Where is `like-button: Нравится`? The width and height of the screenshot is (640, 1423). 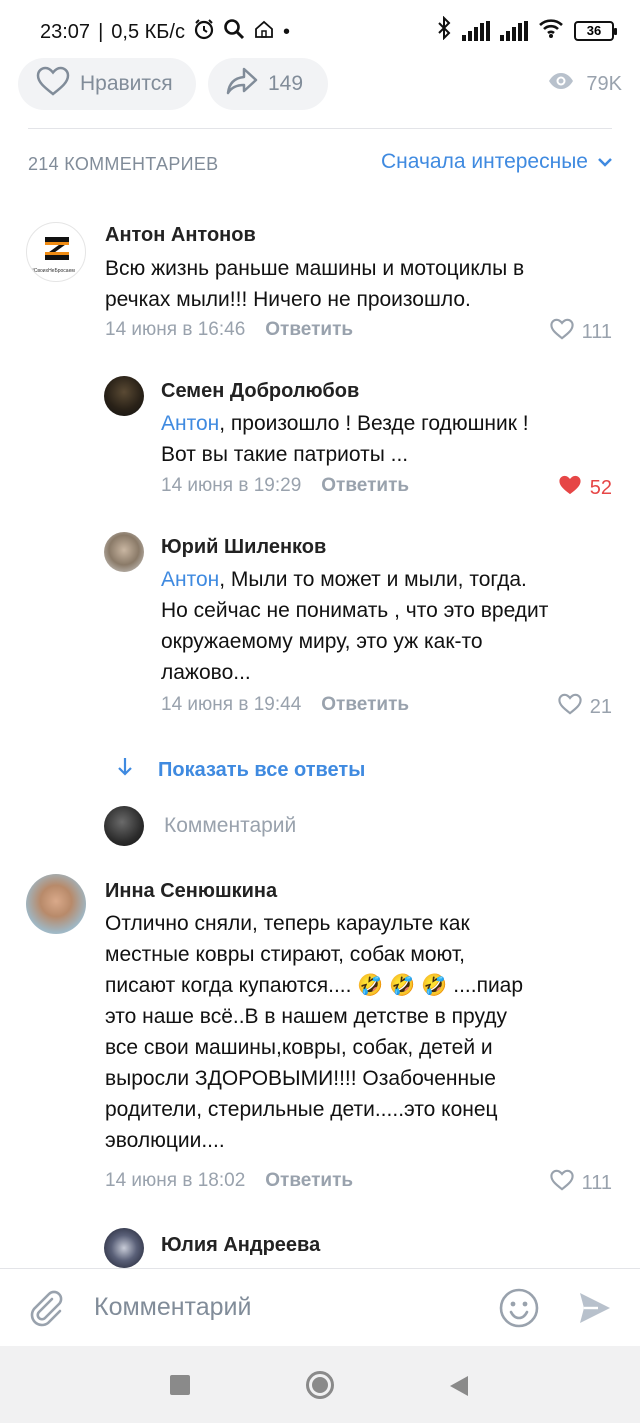 like-button: Нравится is located at coordinates (107, 84).